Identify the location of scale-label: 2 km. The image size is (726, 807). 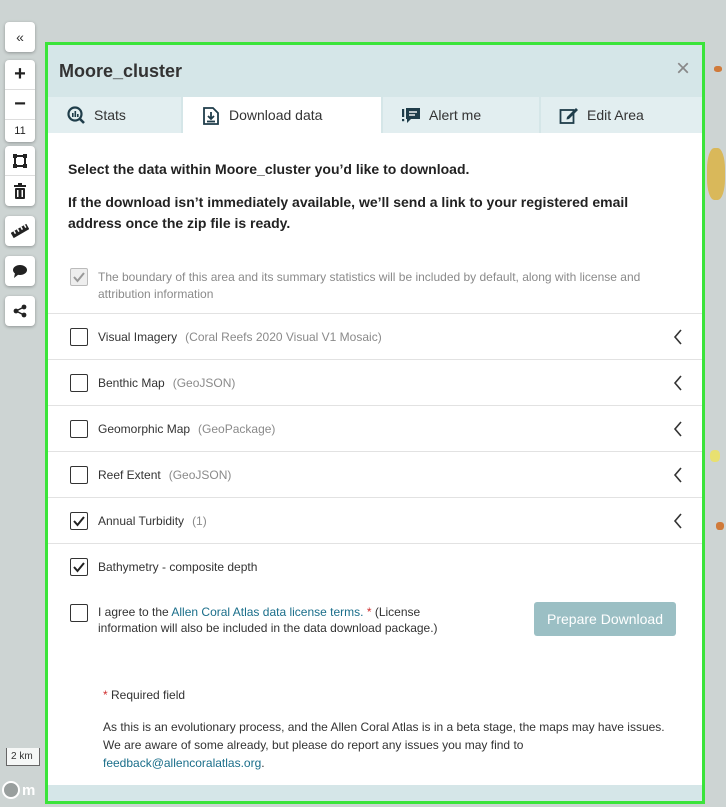
(22, 756).